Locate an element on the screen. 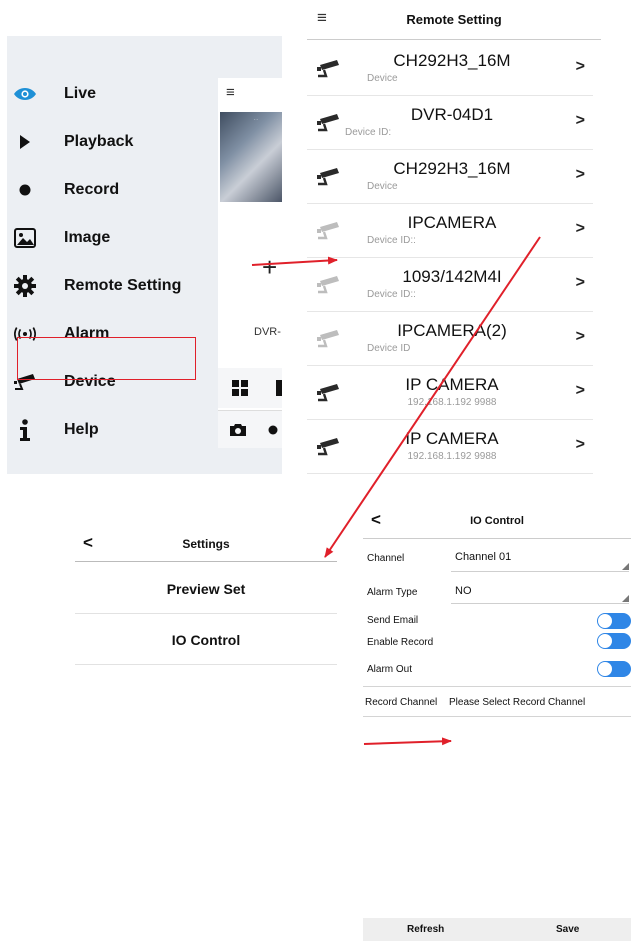 The height and width of the screenshot is (941, 631). eye-icon is located at coordinates (25, 94).